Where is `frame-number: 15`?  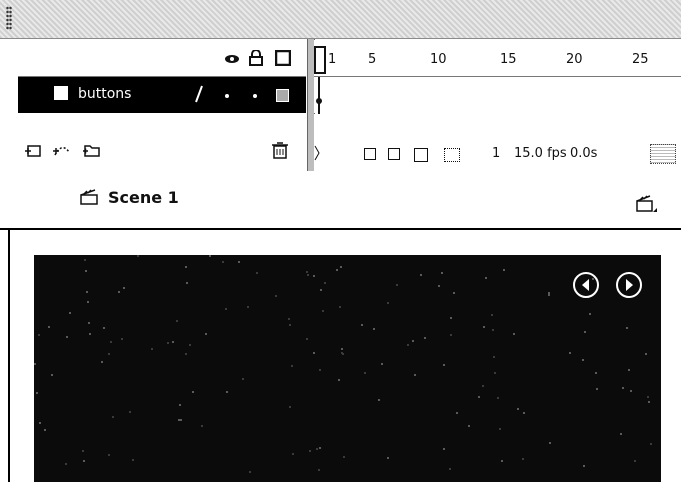 frame-number: 15 is located at coordinates (508, 59).